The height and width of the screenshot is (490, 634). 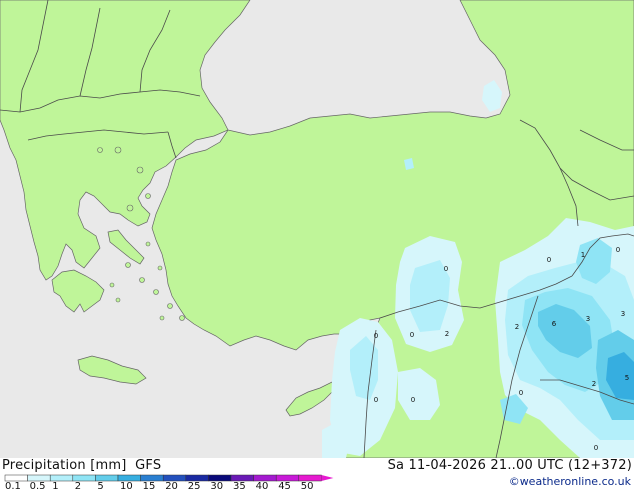 I want to click on legend-label: 25, so click(x=194, y=485).